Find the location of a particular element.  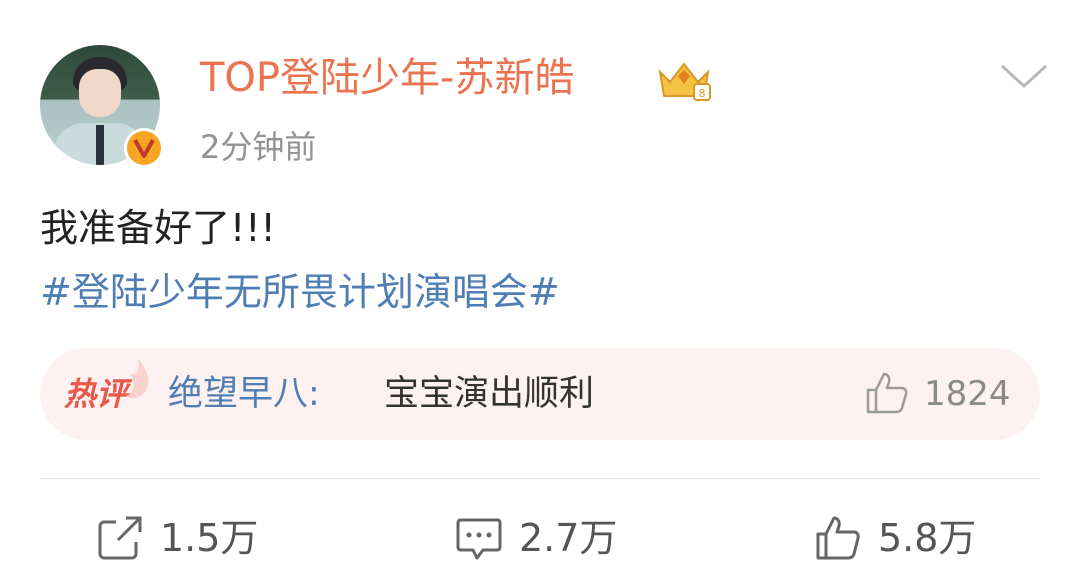

like-count: 5.8万 is located at coordinates (927, 538).